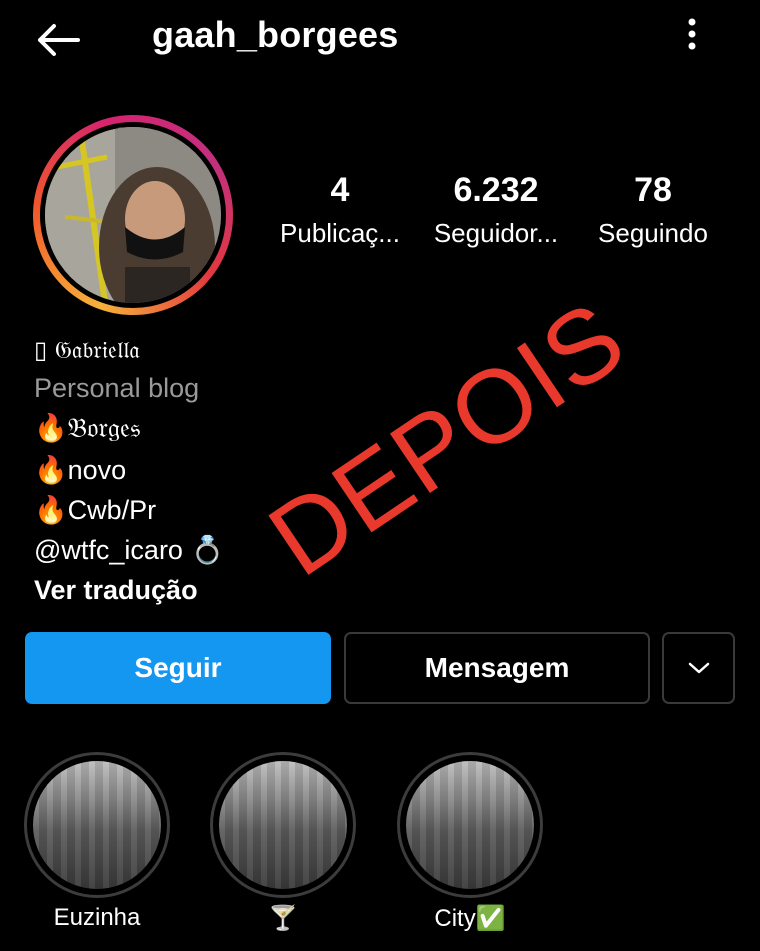 This screenshot has width=760, height=951. I want to click on highlight-euzinha: Euzinha, so click(97, 842).